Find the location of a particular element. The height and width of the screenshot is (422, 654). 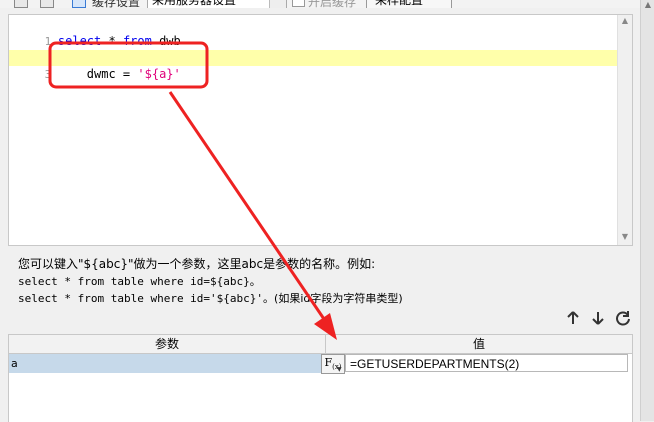

fx-formula-icon: F(x) ▼ is located at coordinates (333, 364).